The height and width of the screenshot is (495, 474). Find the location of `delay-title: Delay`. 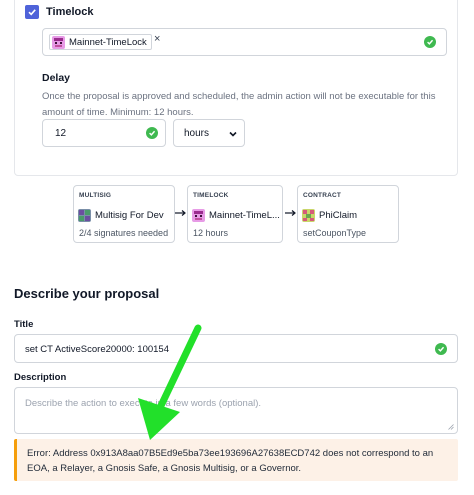

delay-title: Delay is located at coordinates (56, 78).